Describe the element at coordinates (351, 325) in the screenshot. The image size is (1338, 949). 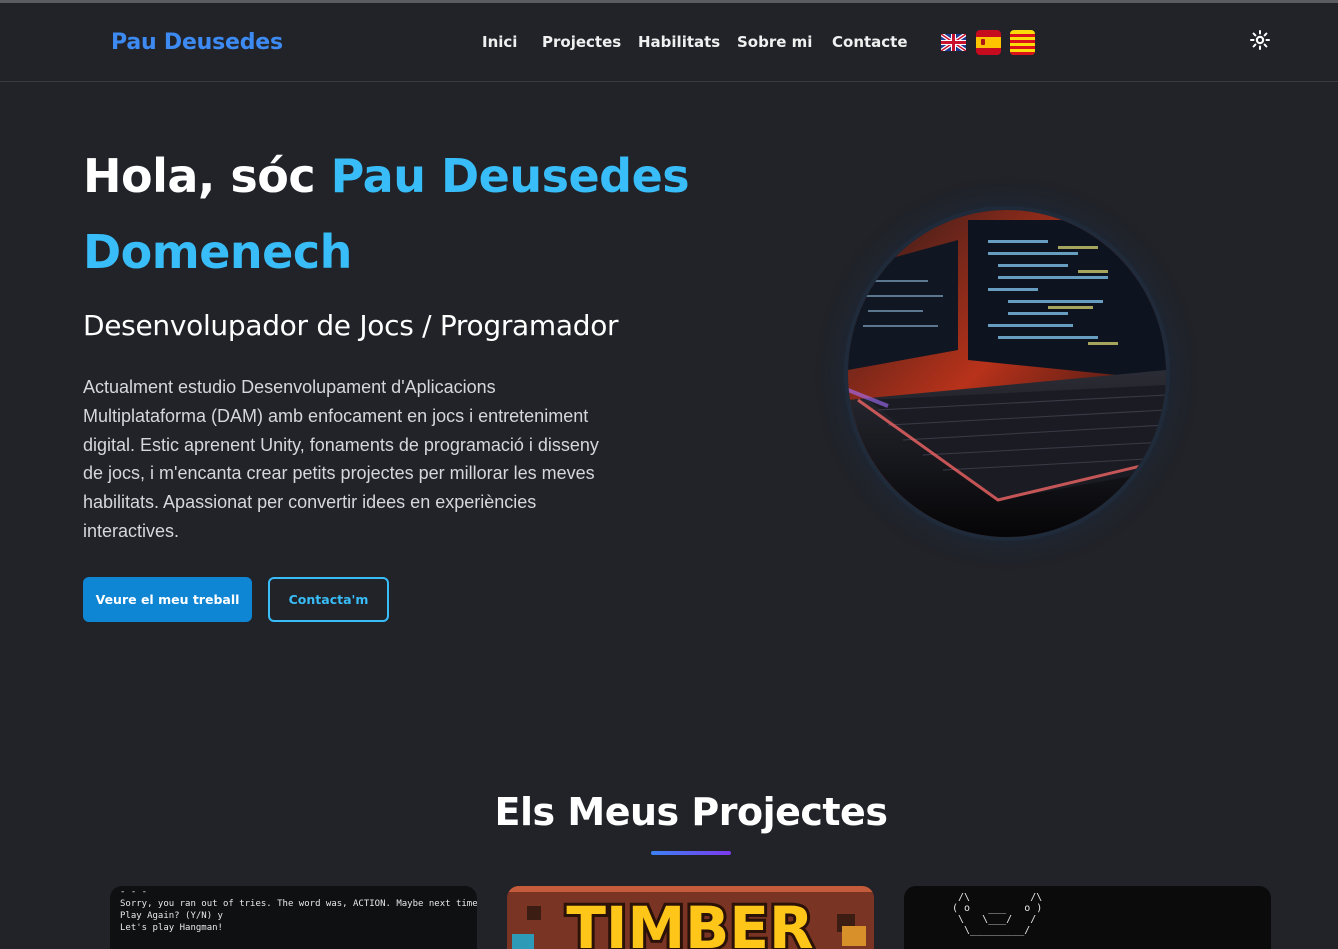
I see `hero-subtitle: Desenvolupador de Jocs / Programador` at that location.